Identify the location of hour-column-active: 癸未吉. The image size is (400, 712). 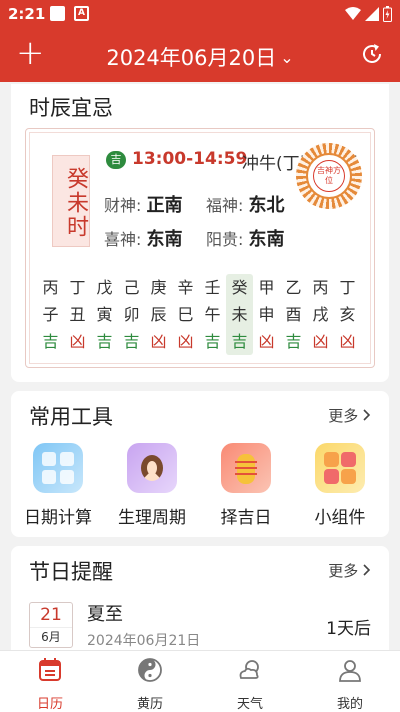
(239, 314).